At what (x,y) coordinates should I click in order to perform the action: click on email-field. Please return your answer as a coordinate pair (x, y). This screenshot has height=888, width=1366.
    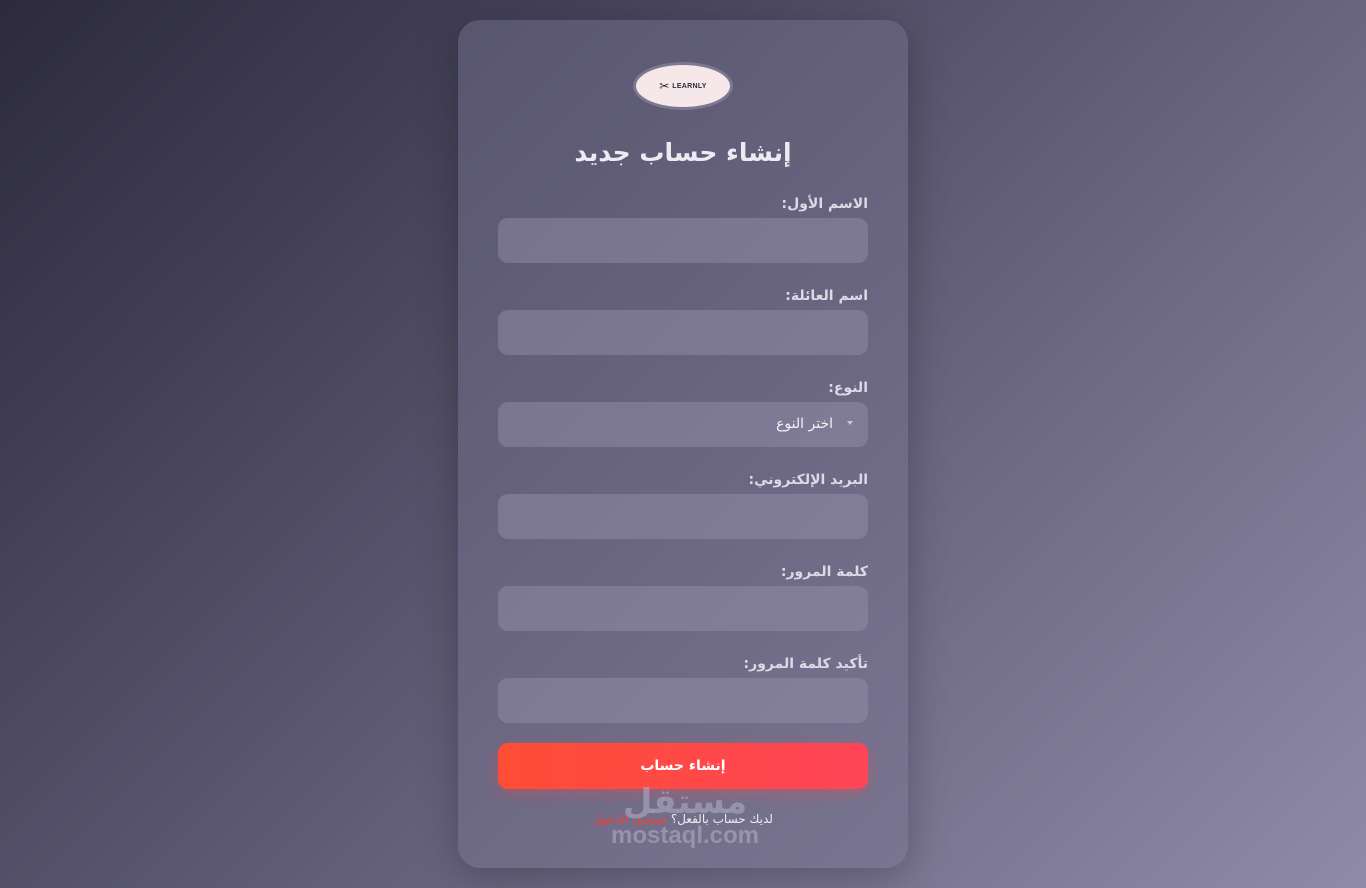
    Looking at the image, I should click on (683, 516).